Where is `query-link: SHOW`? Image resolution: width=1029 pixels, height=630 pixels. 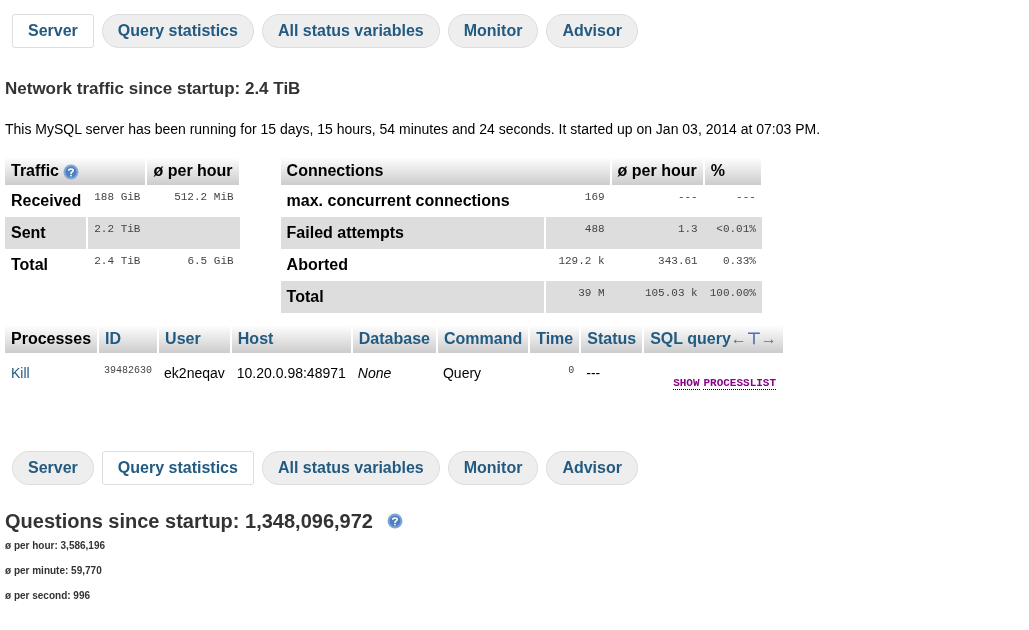
query-link: SHOW is located at coordinates (686, 384).